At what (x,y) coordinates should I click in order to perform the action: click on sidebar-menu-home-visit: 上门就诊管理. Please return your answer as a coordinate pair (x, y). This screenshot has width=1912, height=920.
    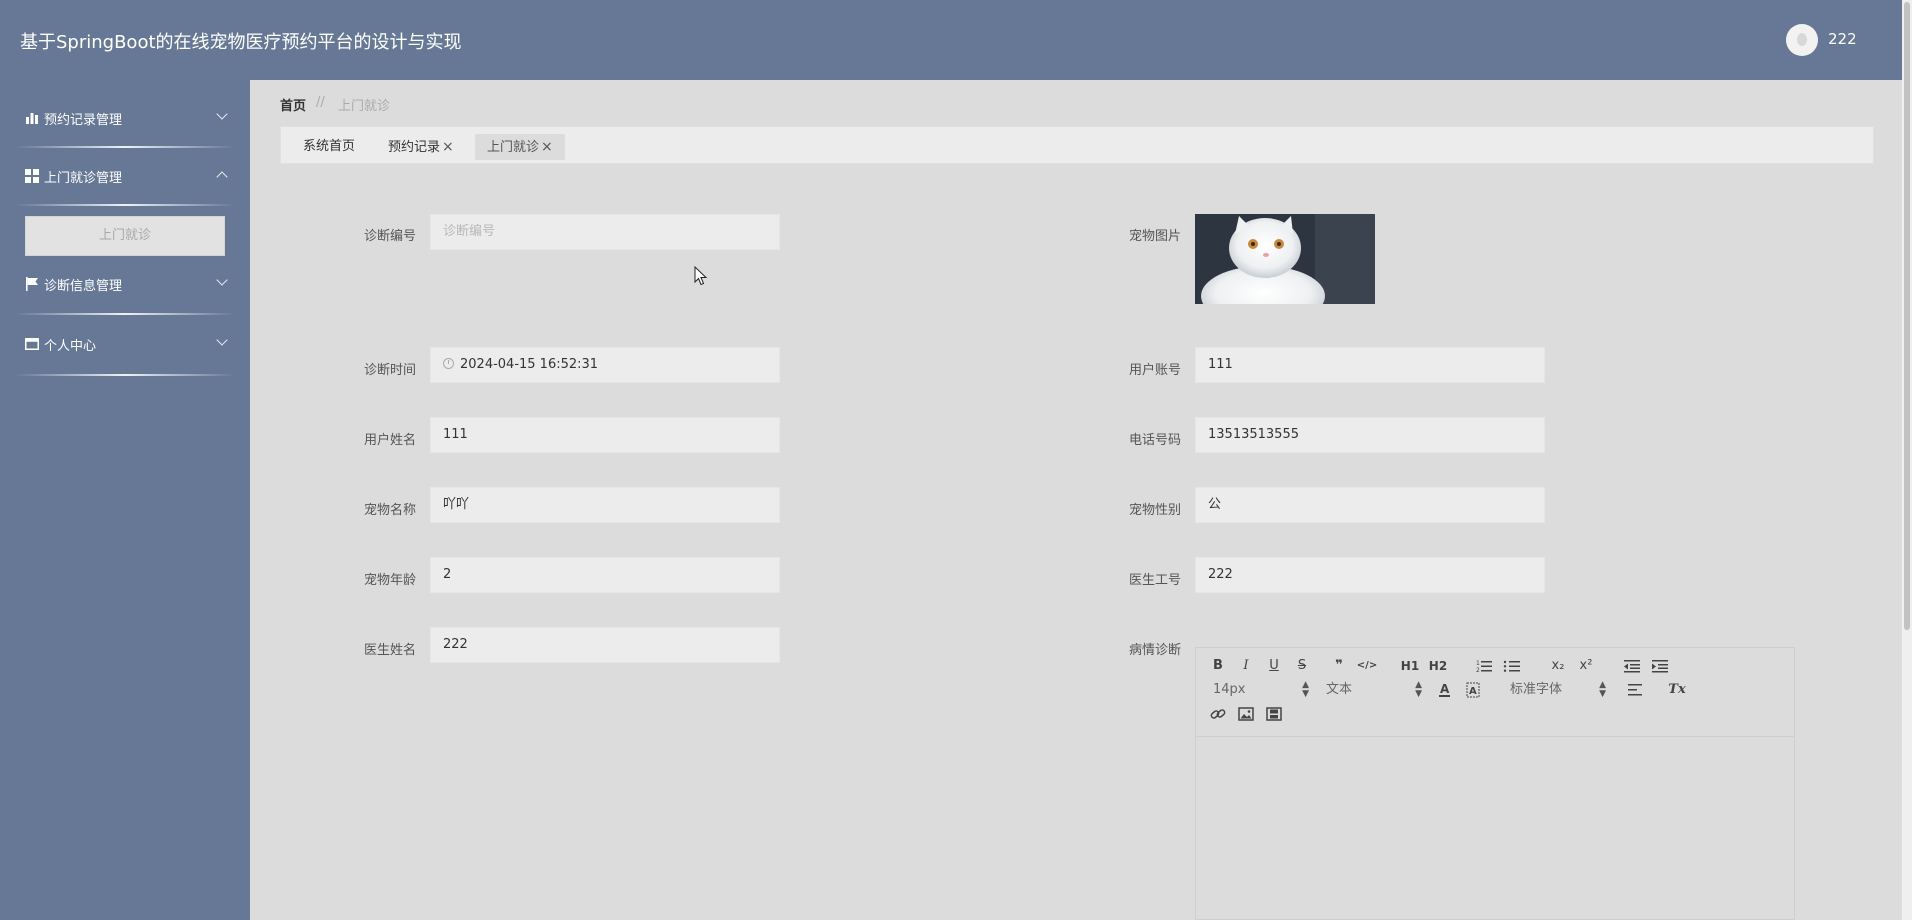
    Looking at the image, I should click on (125, 176).